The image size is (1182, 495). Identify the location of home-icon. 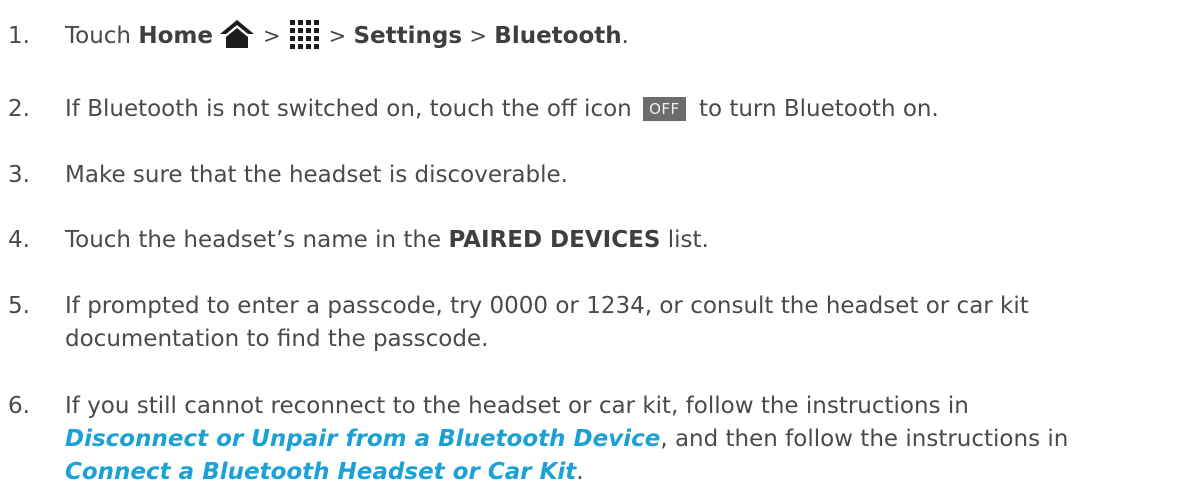
(237, 34).